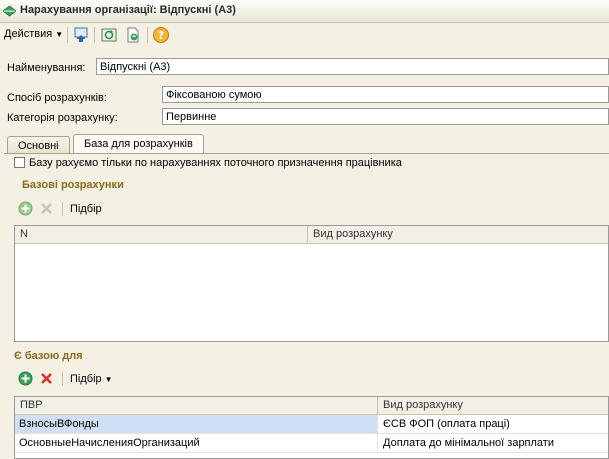 This screenshot has width=609, height=459. I want to click on row-pvr-cell: ВзносыВФонды, so click(196, 424).